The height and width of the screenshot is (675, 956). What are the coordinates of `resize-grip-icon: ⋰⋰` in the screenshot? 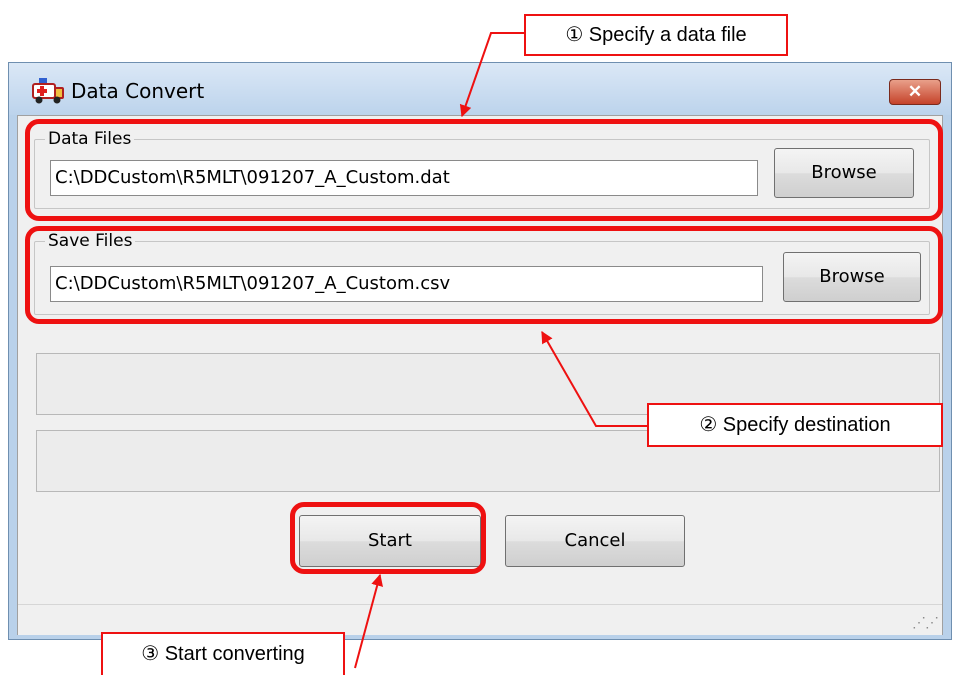 It's located at (925, 622).